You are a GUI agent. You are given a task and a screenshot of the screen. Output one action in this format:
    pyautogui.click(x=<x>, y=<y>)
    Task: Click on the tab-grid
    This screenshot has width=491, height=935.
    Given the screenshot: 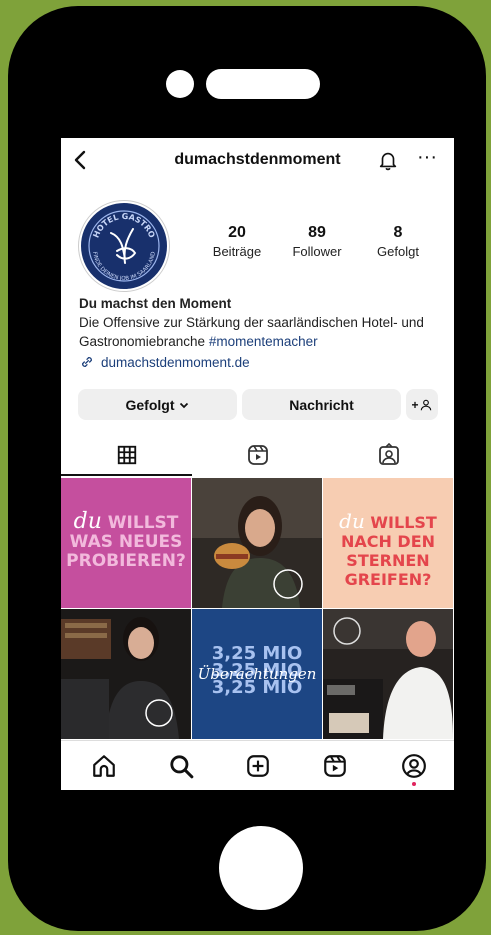 What is the action you would take?
    pyautogui.click(x=126, y=456)
    